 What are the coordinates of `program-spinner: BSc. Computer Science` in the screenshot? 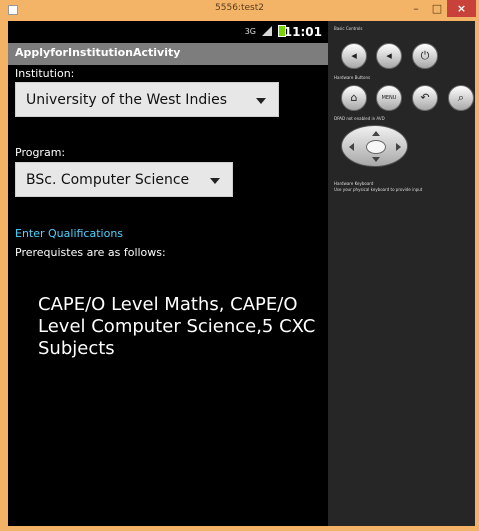 It's located at (124, 179).